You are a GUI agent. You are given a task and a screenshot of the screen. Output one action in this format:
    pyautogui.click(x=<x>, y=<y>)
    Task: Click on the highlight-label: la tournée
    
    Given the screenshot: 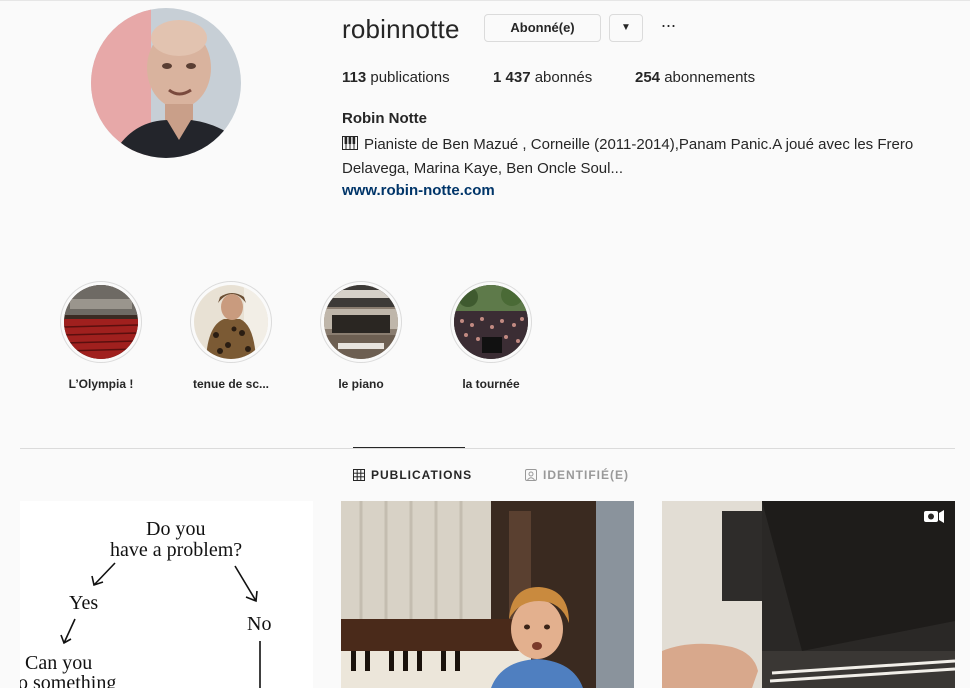 What is the action you would take?
    pyautogui.click(x=491, y=384)
    